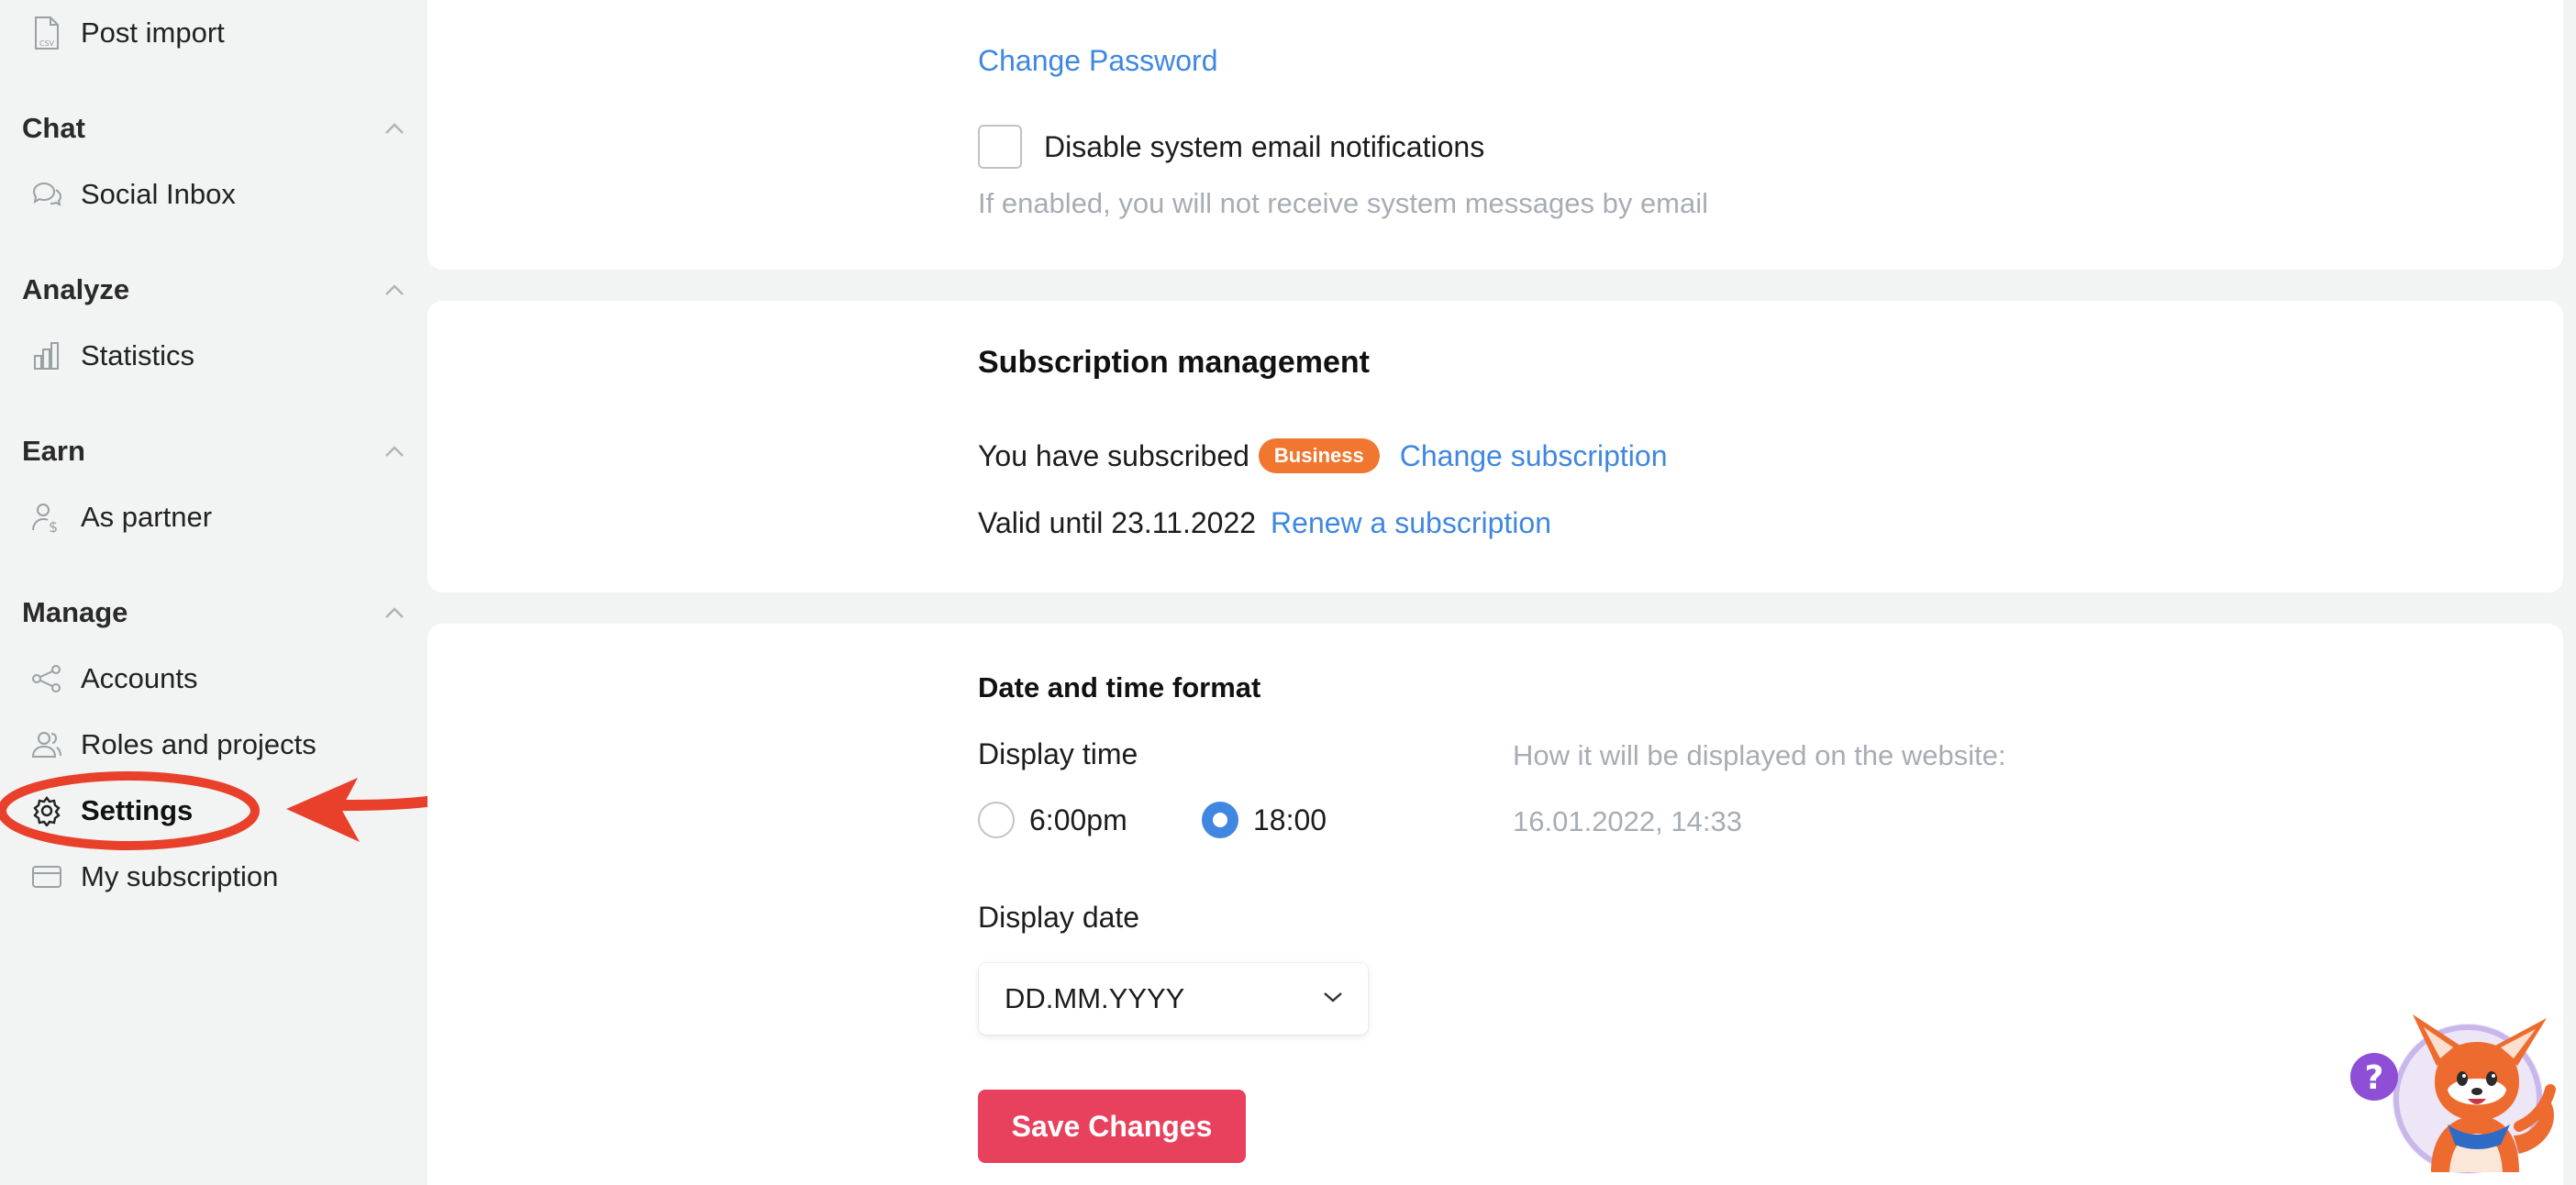 Image resolution: width=2576 pixels, height=1185 pixels. What do you see at coordinates (198, 744) in the screenshot?
I see `sidebar-item-label: Roles and projects` at bounding box center [198, 744].